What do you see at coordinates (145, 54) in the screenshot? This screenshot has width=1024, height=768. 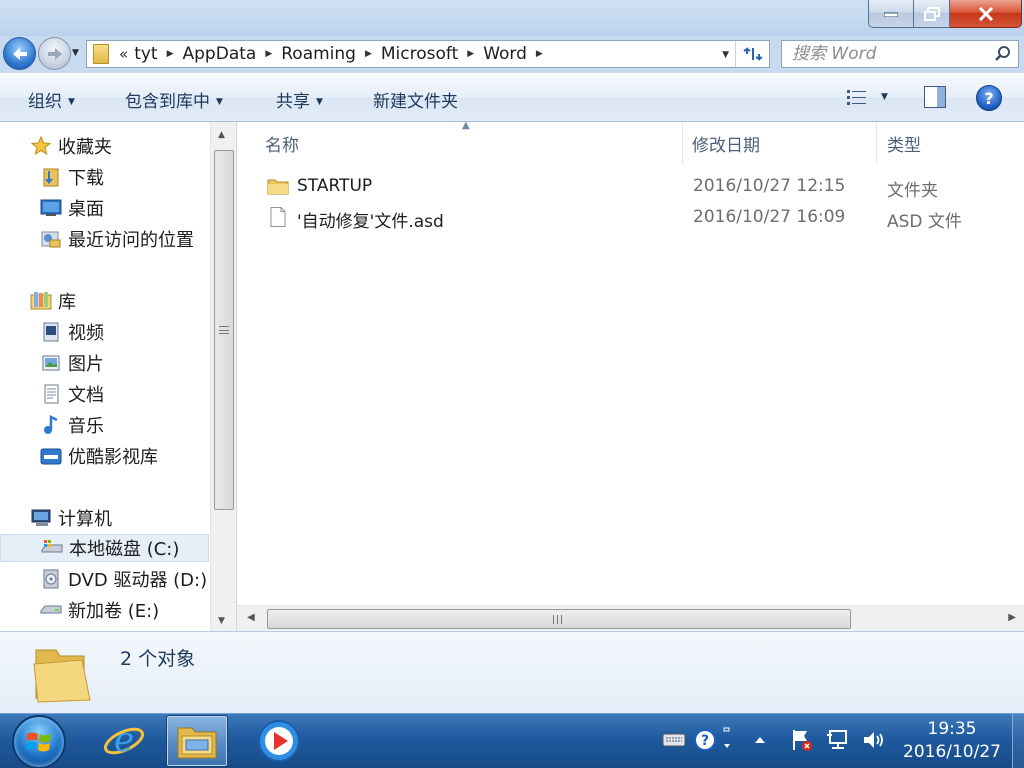 I see `breadcrumb-tyt: tyt` at bounding box center [145, 54].